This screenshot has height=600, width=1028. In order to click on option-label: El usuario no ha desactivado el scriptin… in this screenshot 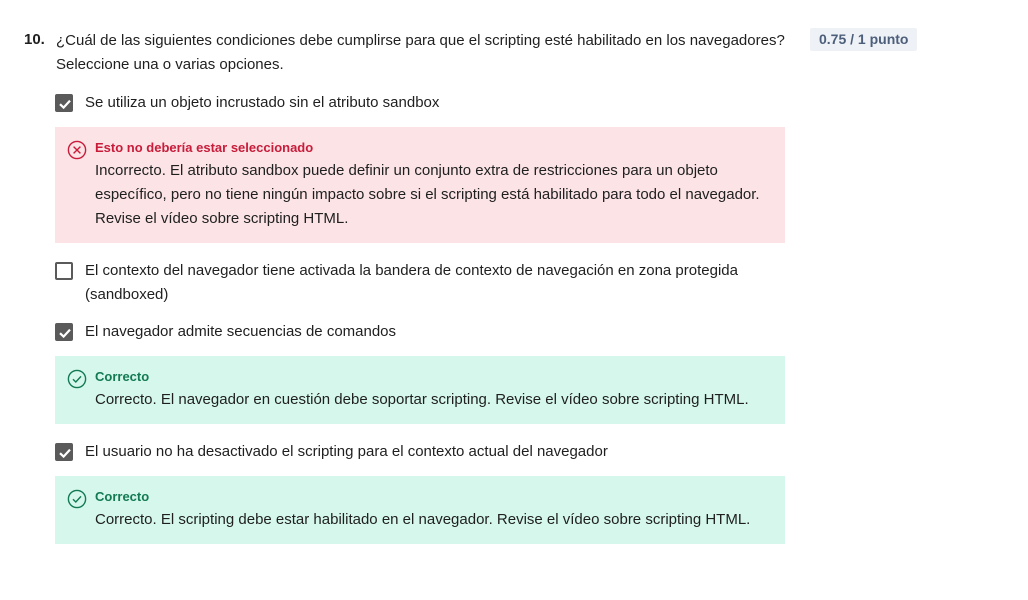, I will do `click(346, 451)`.